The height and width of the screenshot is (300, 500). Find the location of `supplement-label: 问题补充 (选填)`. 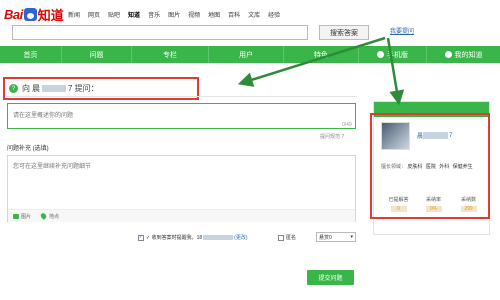

supplement-label: 问题补充 (选填) is located at coordinates (28, 149).